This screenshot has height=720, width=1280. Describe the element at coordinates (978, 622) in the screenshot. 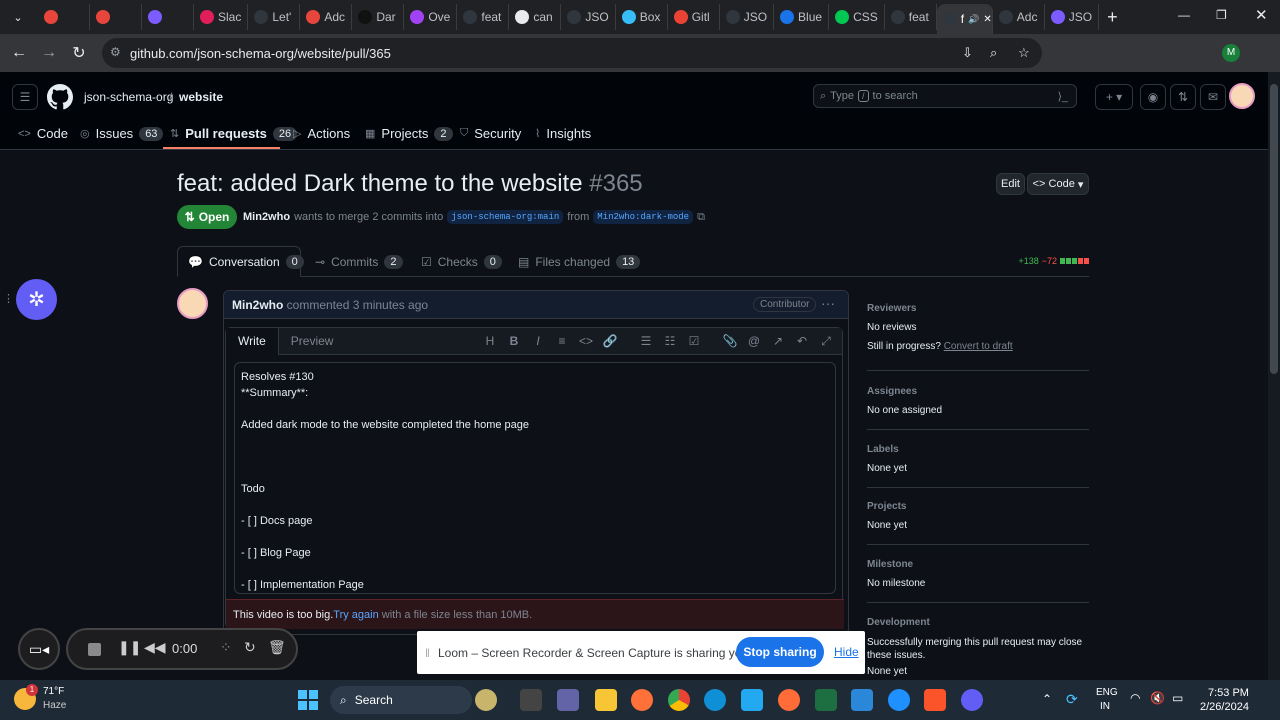

I see `development-heading: Development` at that location.